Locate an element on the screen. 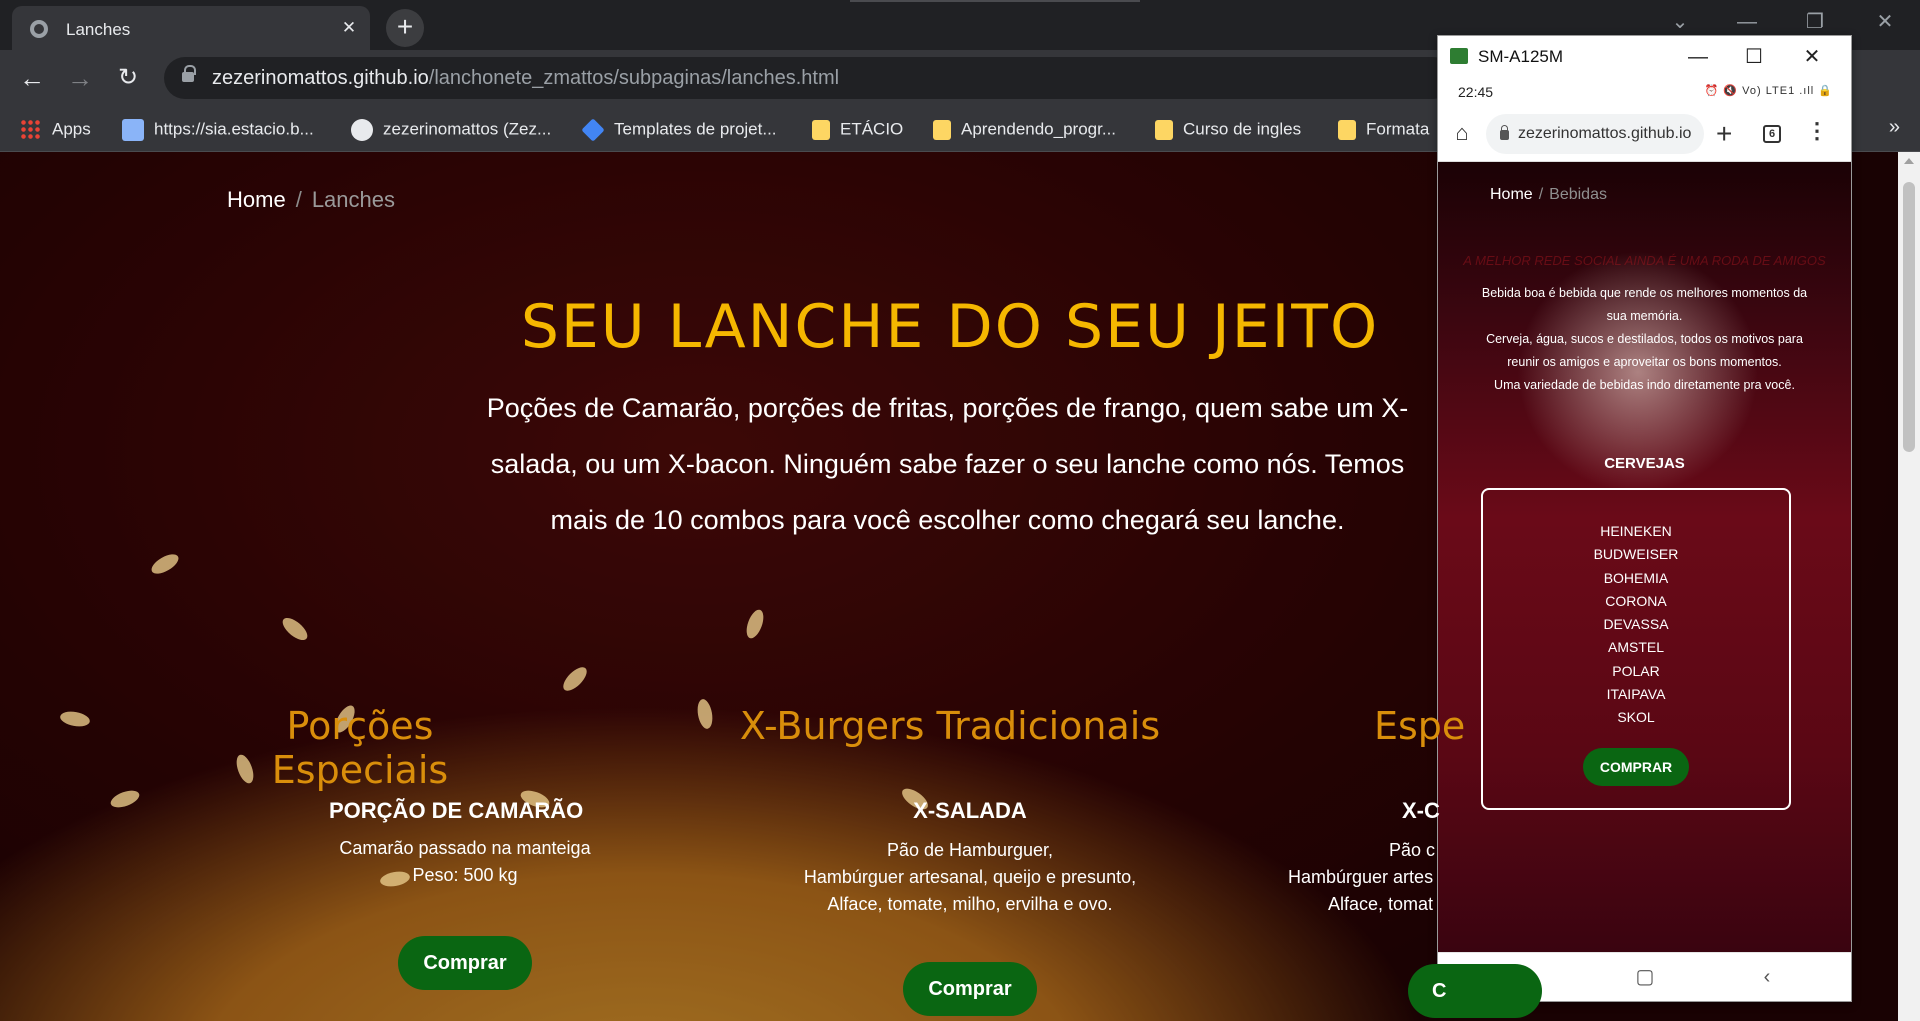 Image resolution: width=1920 pixels, height=1021 pixels. item-title-x-c: X-C is located at coordinates (1421, 810).